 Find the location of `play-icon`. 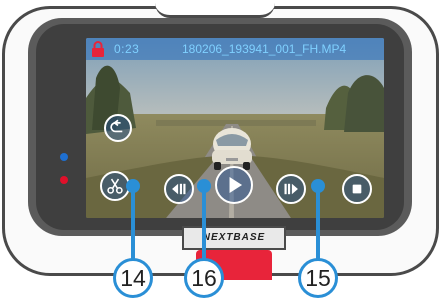

play-icon is located at coordinates (236, 185).